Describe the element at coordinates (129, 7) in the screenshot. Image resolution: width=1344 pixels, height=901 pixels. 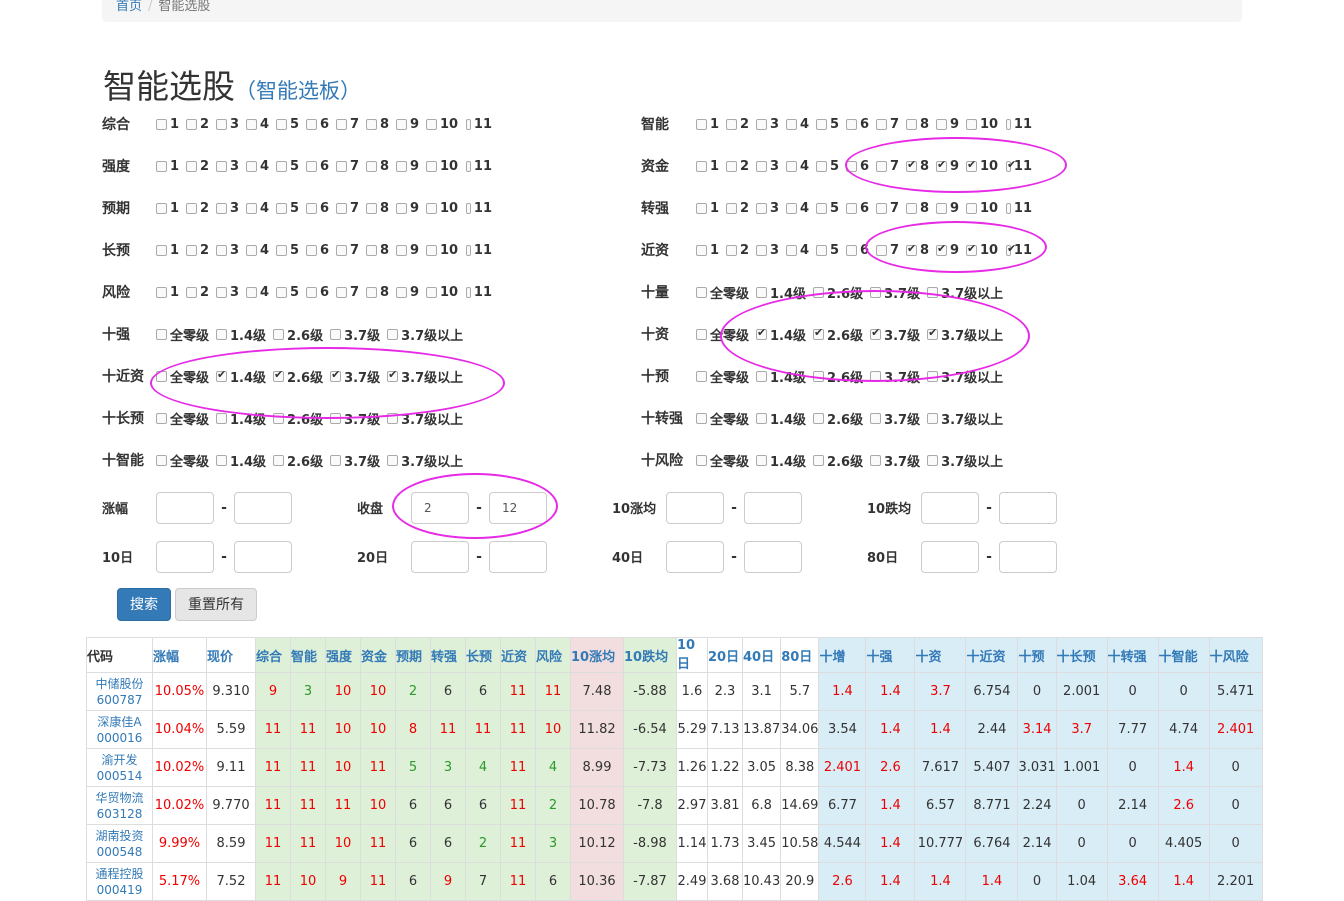
I see `breadcrumb-home-link: 首页` at that location.